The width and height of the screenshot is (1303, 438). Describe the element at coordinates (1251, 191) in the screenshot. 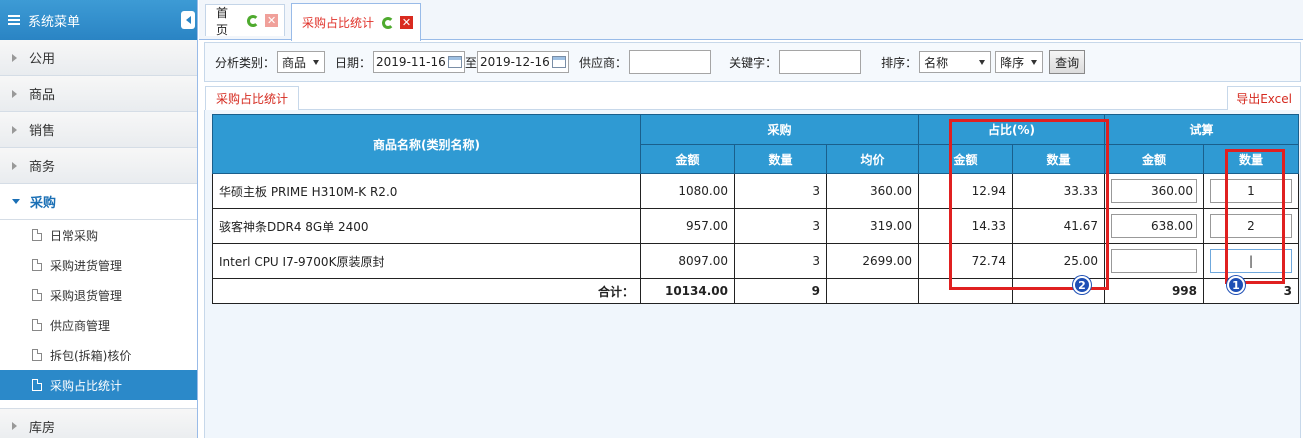

I see `trial-qty-input: 1` at that location.